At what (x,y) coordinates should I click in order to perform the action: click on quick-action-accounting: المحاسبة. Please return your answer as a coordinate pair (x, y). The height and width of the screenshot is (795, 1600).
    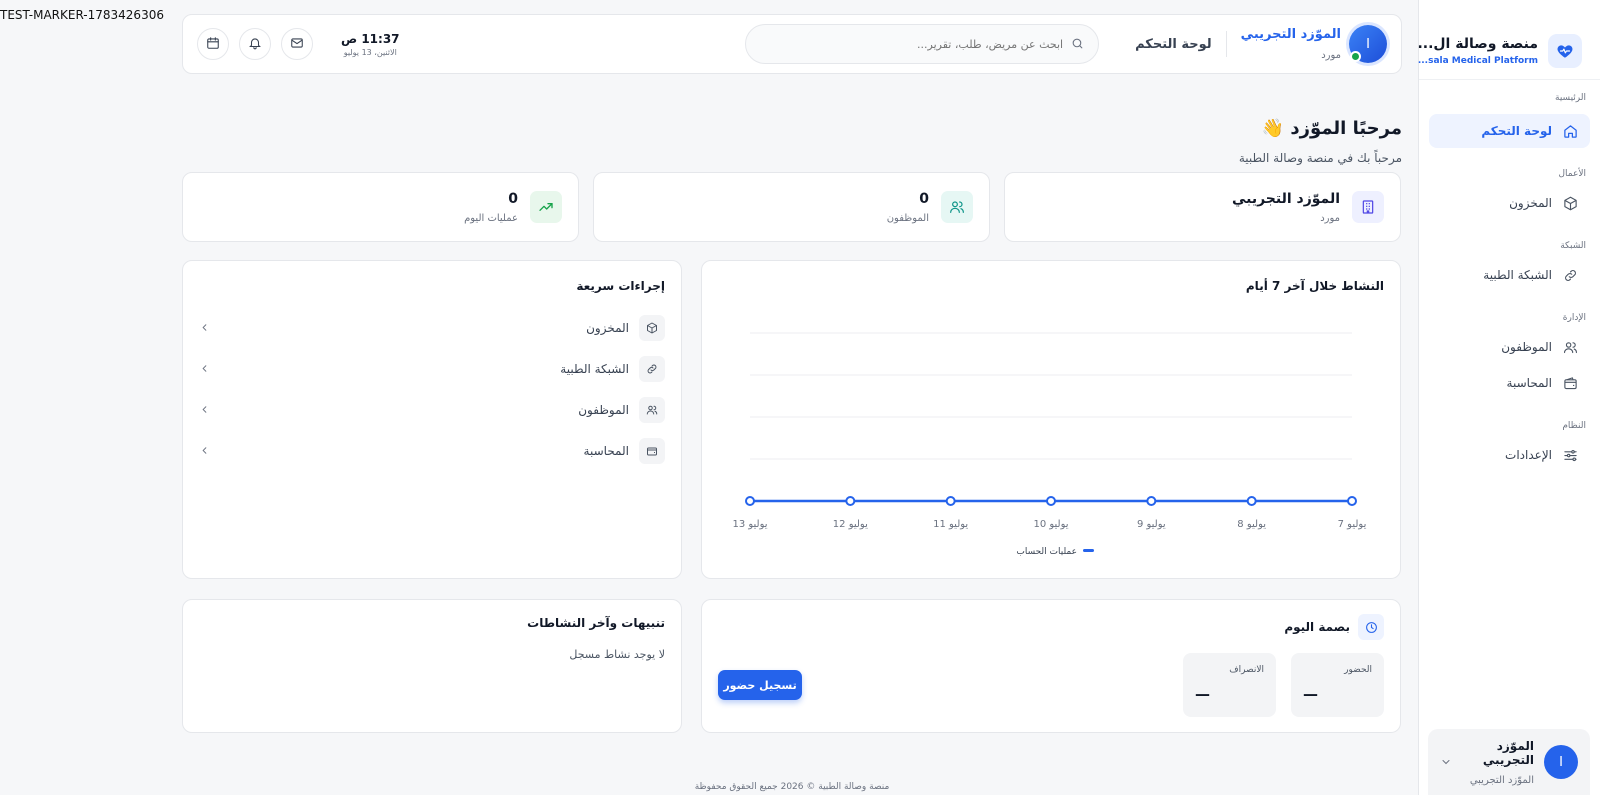
    Looking at the image, I should click on (432, 450).